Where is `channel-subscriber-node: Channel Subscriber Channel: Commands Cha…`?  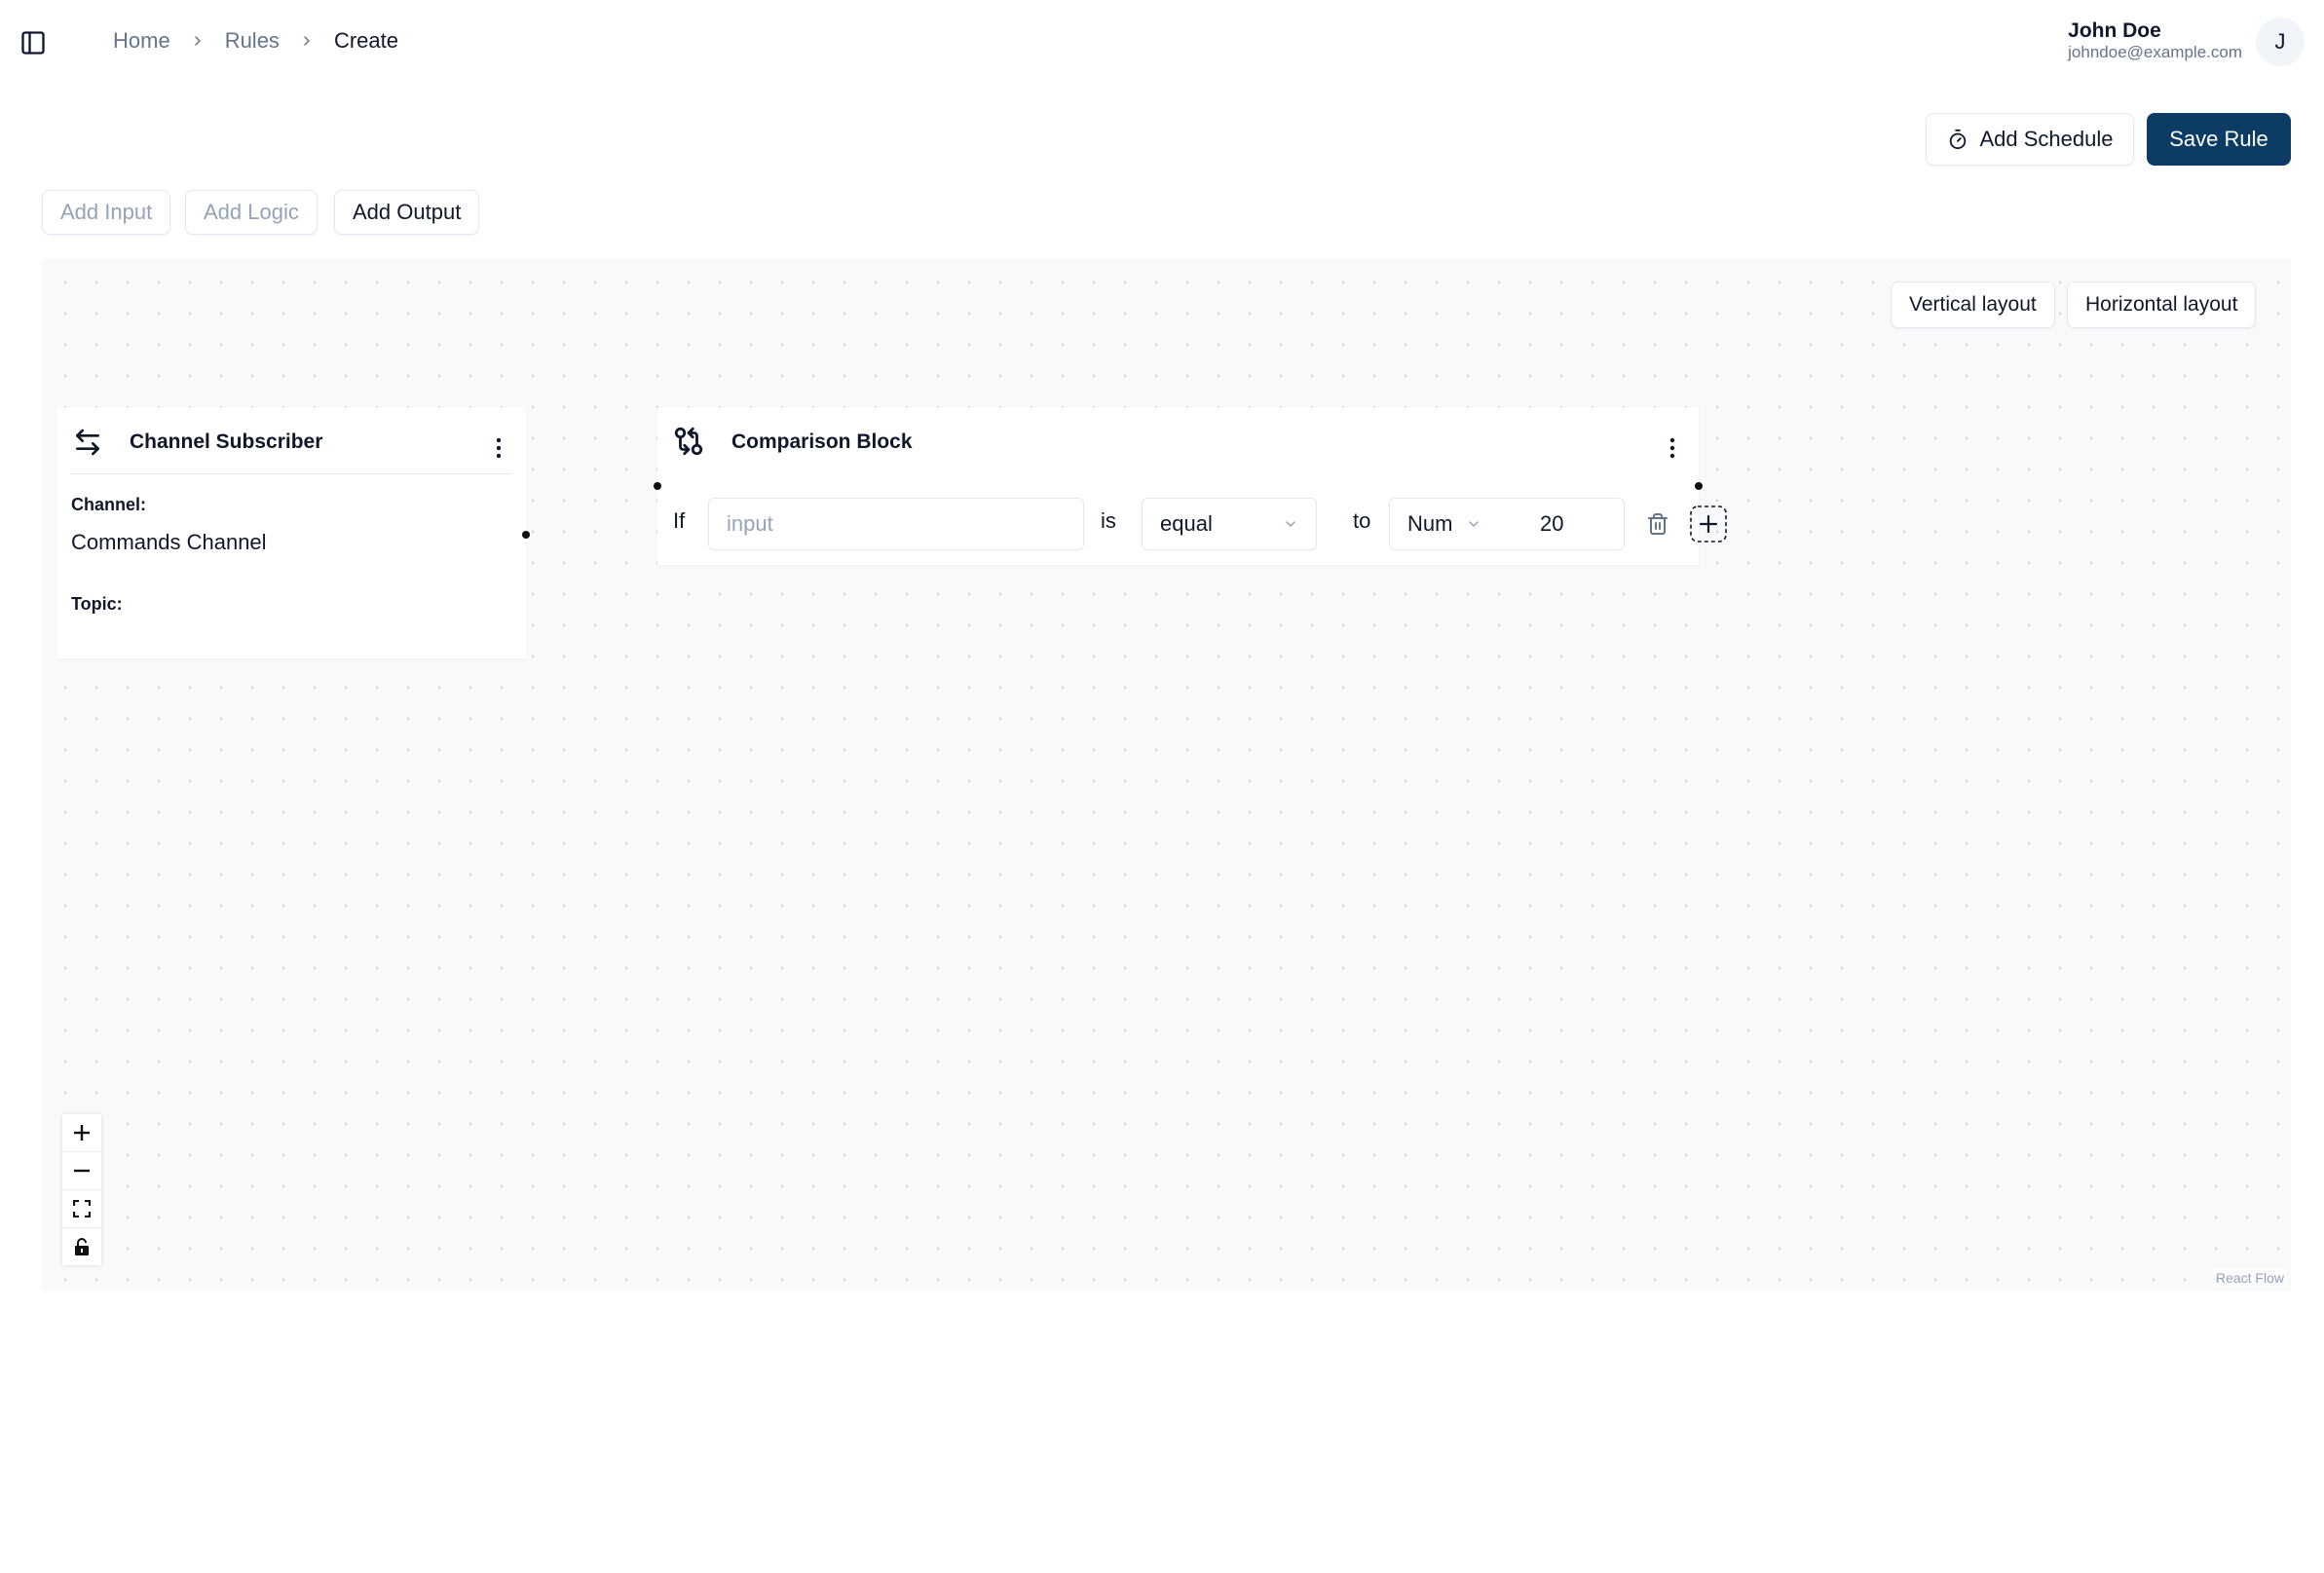 channel-subscriber-node: Channel Subscriber Channel: Commands Cha… is located at coordinates (291, 532).